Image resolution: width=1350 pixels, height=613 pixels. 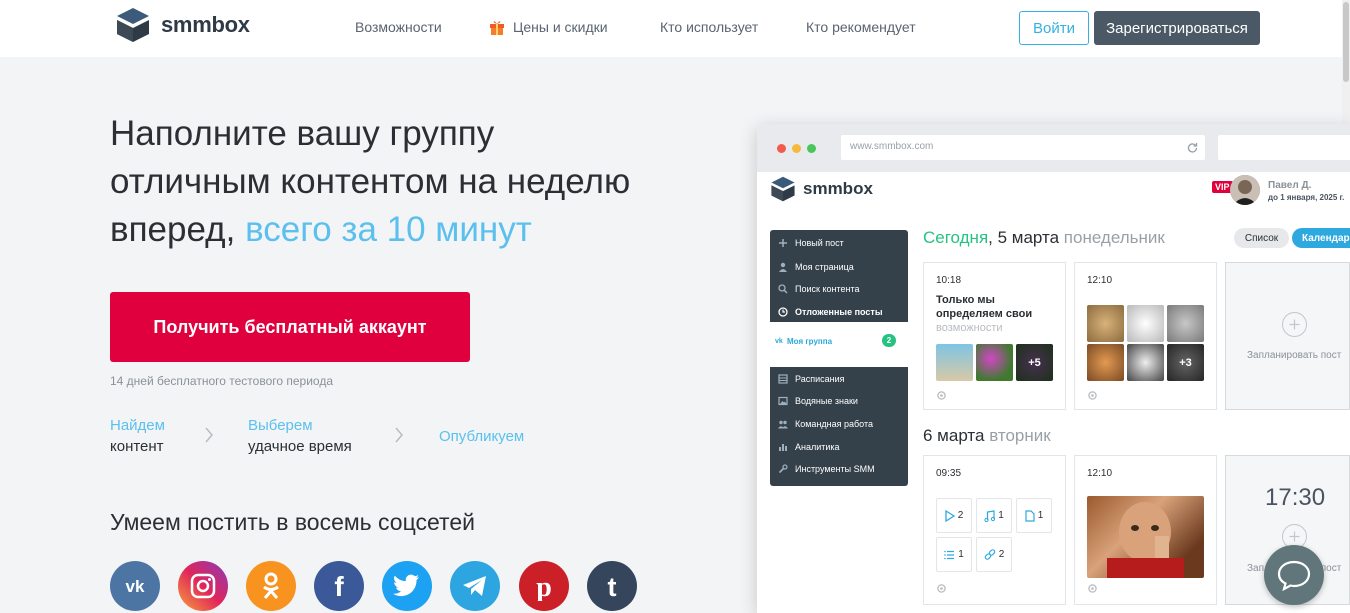 I want to click on svg-text: p, so click(x=544, y=586).